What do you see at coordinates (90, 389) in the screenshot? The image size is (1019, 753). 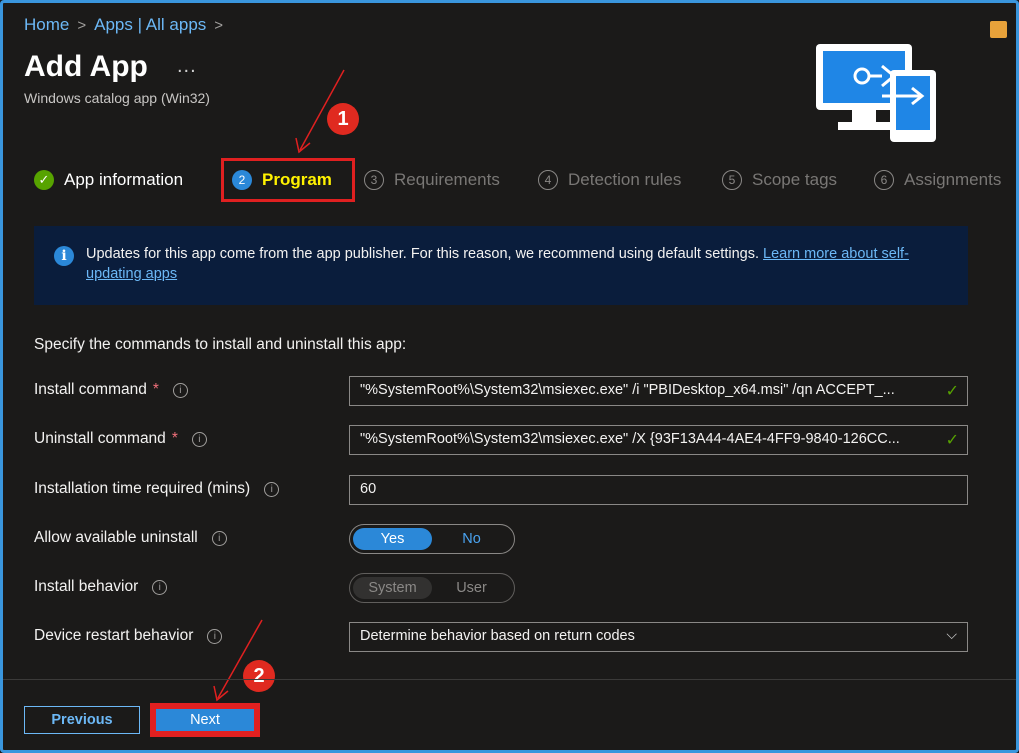 I see `install-command-label: Install command` at bounding box center [90, 389].